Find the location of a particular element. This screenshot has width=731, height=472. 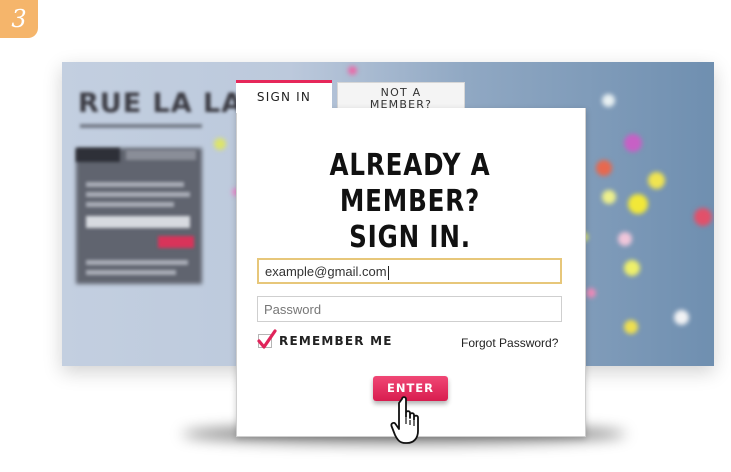

forgot-password-link: Forgot Password? is located at coordinates (509, 343).